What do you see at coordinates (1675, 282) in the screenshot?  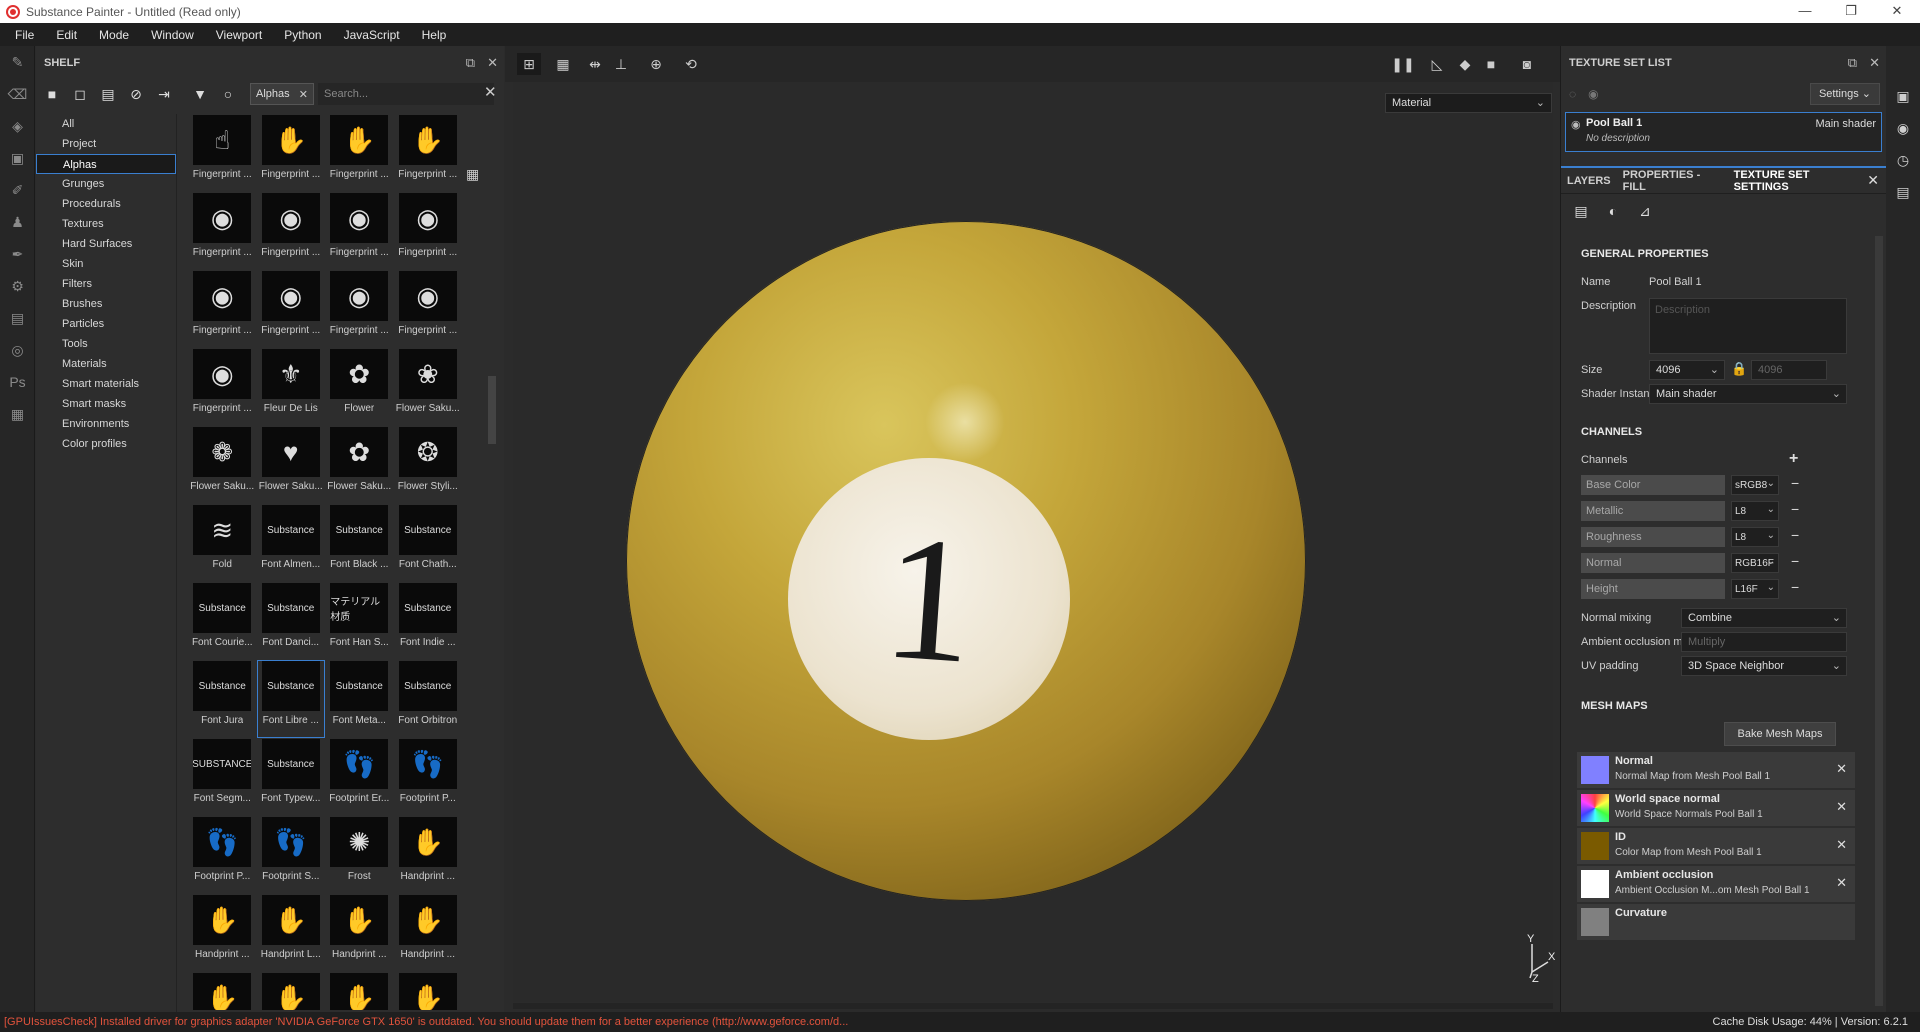 I see `name-value: Pool Ball 1` at bounding box center [1675, 282].